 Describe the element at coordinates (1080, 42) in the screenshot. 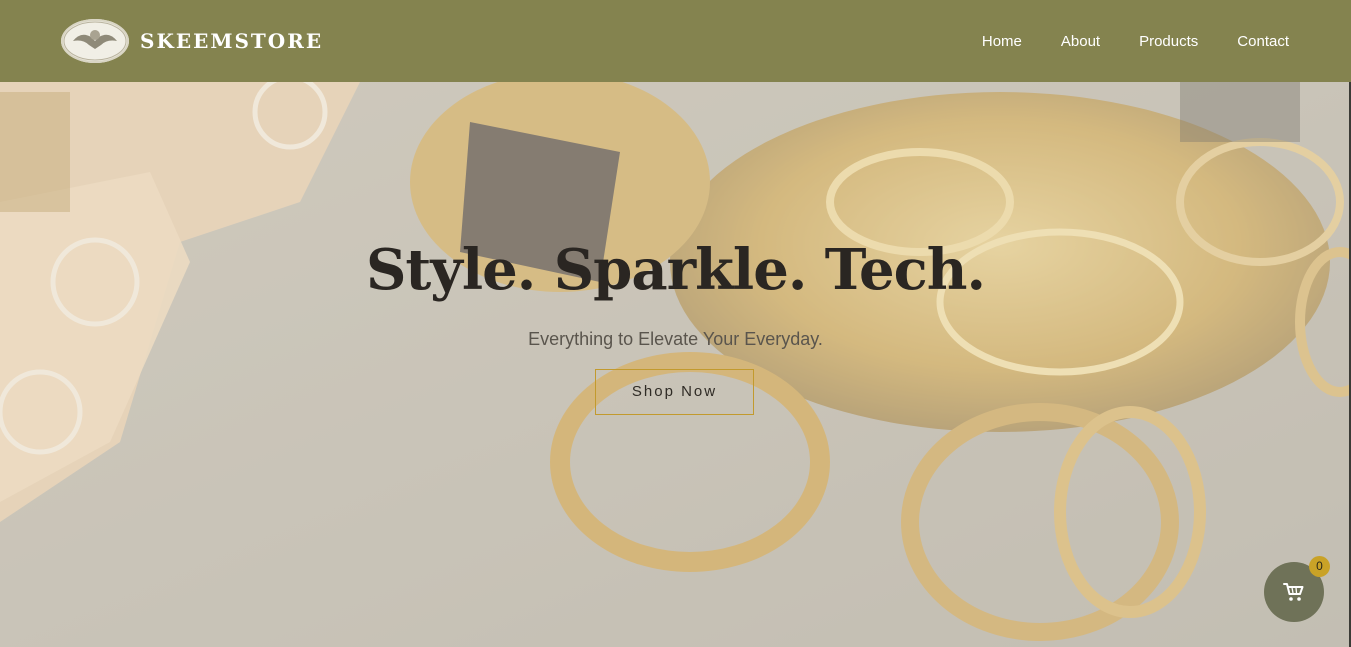

I see `nav-about: About` at that location.